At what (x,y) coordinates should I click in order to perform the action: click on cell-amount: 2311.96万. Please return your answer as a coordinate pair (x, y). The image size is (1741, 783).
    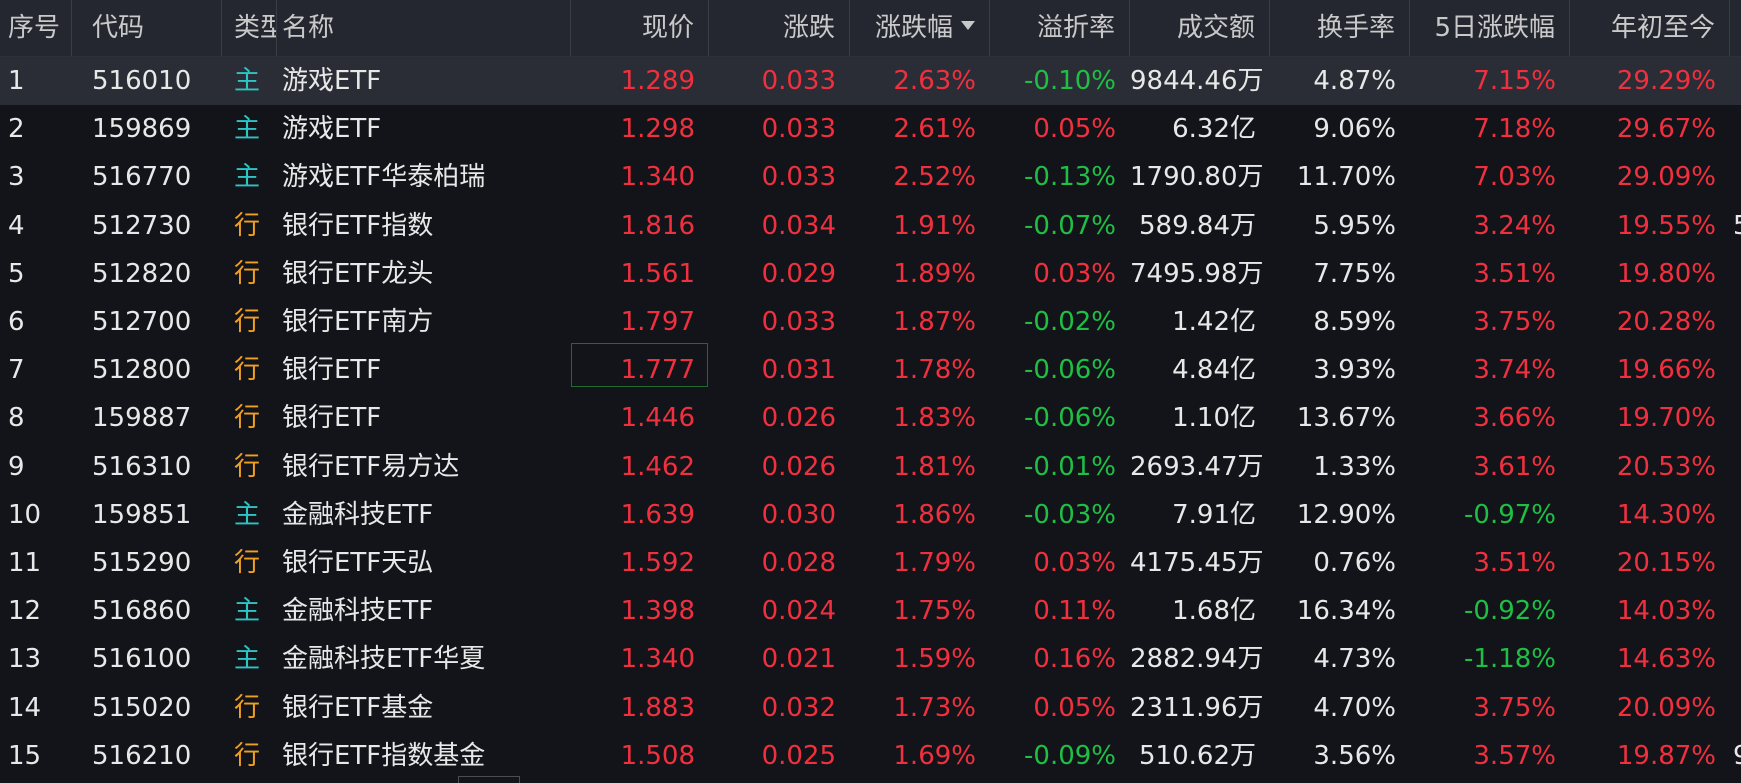
    Looking at the image, I should click on (1197, 707).